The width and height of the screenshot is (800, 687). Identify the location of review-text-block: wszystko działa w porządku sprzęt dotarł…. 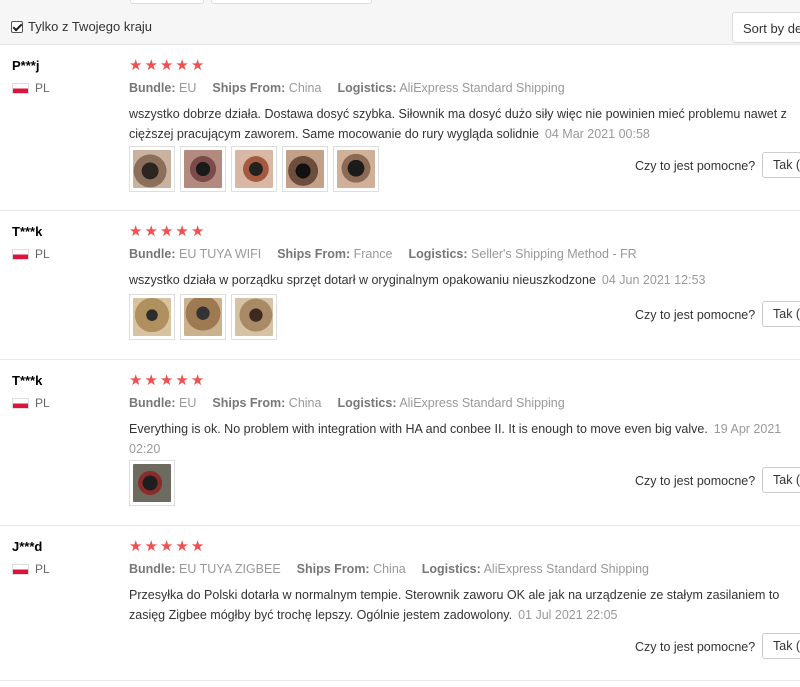
(461, 280).